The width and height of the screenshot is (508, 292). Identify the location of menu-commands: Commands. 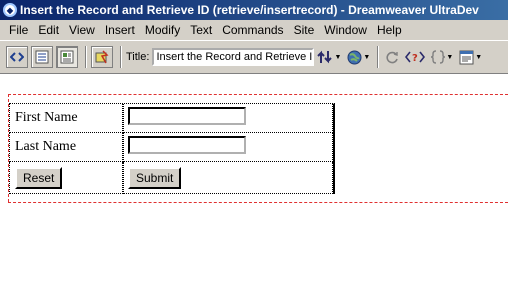
(252, 30).